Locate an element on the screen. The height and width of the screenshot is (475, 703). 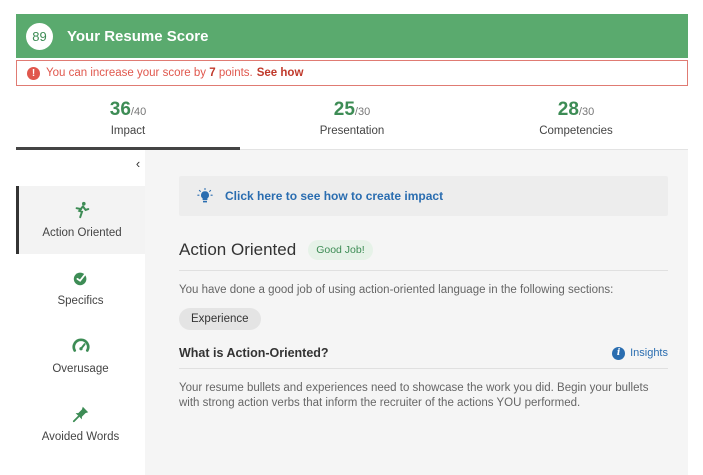
alert-prefix: You can increase your score by is located at coordinates (126, 73).